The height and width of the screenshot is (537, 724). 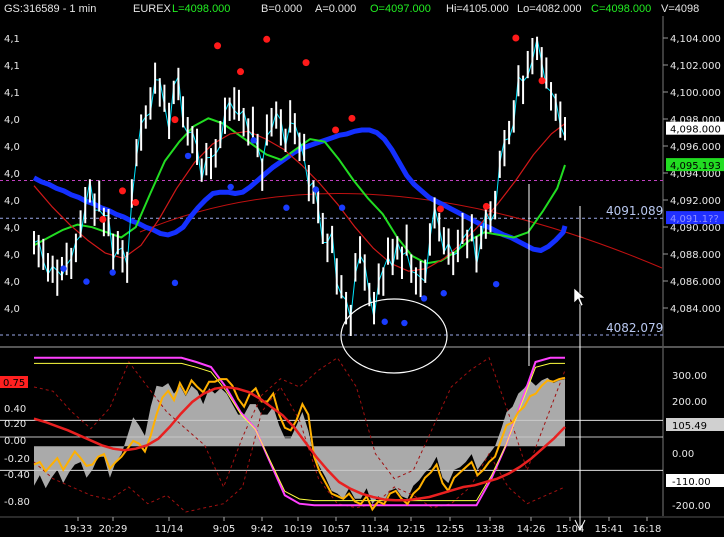 I want to click on price-tick-label: 4,086.000, so click(x=695, y=282).